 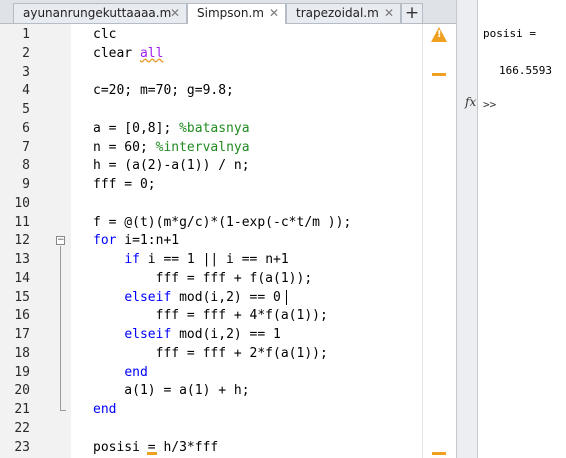 I want to click on code-text: h = (a(2)-a(1)) / n;, so click(x=171, y=165).